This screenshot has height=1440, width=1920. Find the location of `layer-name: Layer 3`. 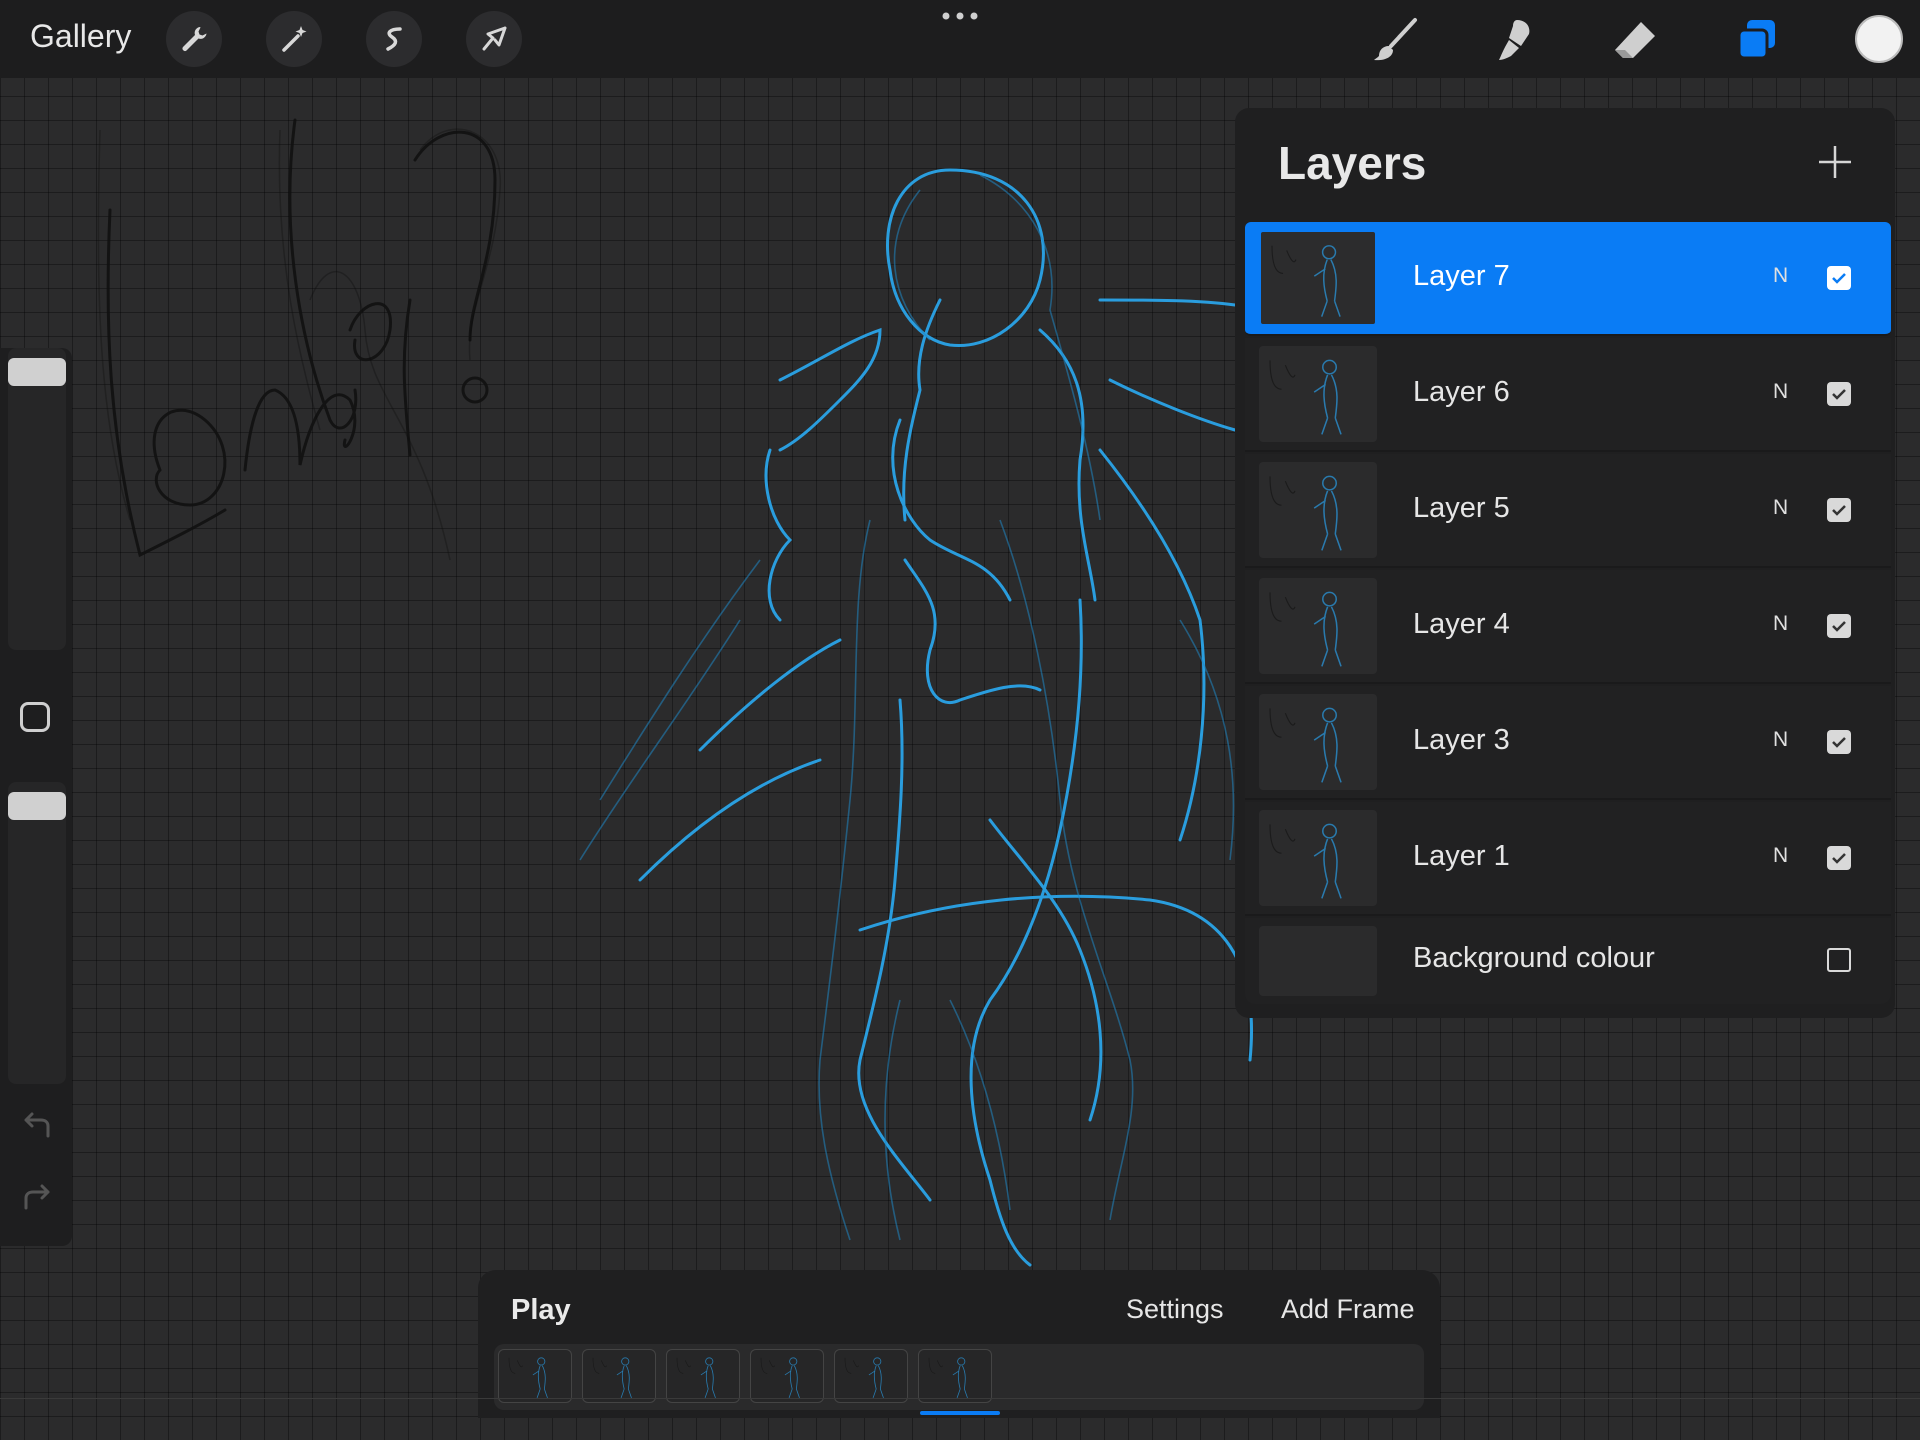

layer-name: Layer 3 is located at coordinates (1461, 740).